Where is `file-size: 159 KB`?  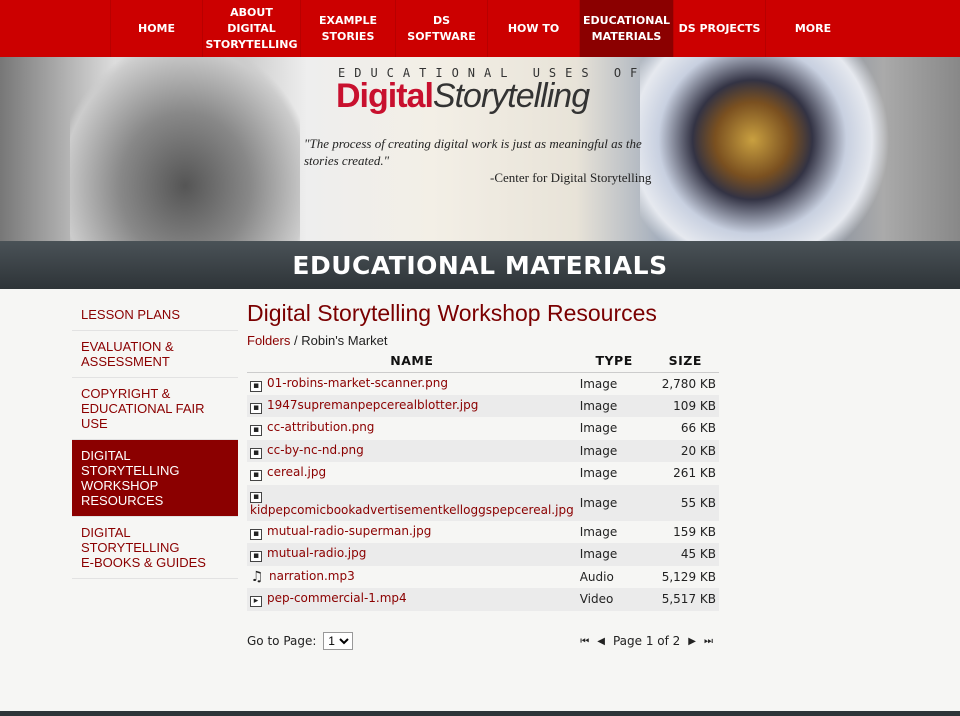
file-size: 159 KB is located at coordinates (694, 531).